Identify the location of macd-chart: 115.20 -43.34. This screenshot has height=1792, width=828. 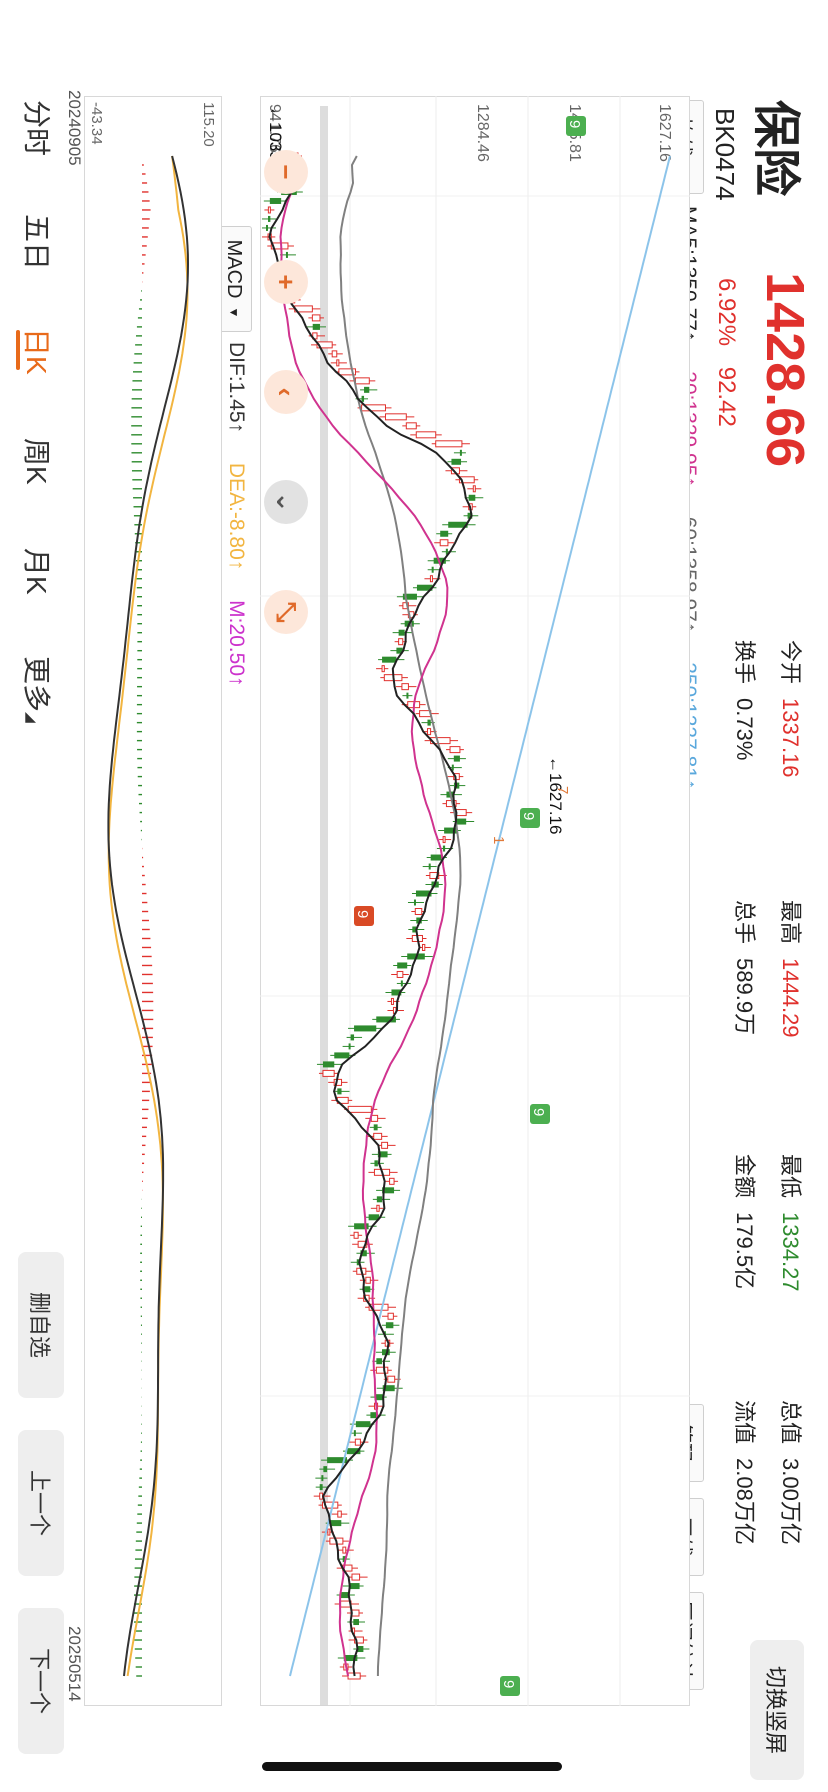
(153, 901).